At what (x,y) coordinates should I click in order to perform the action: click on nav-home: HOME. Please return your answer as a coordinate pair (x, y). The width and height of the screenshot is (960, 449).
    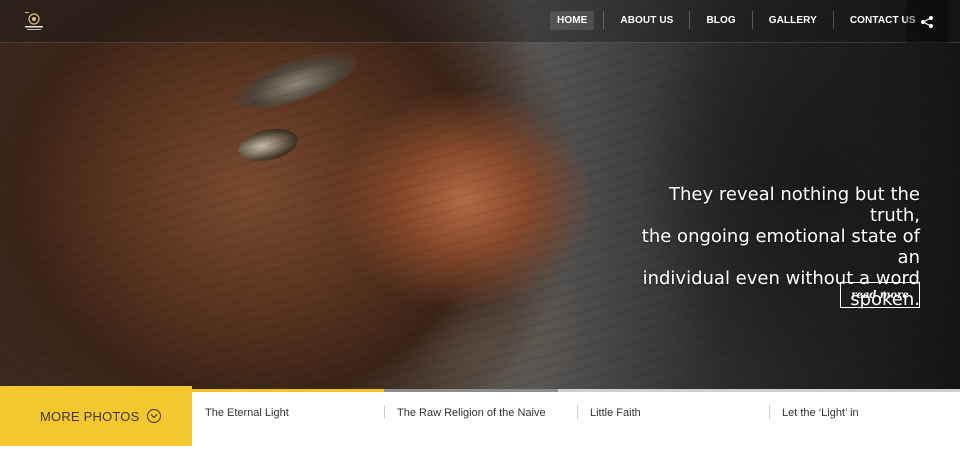
    Looking at the image, I should click on (572, 20).